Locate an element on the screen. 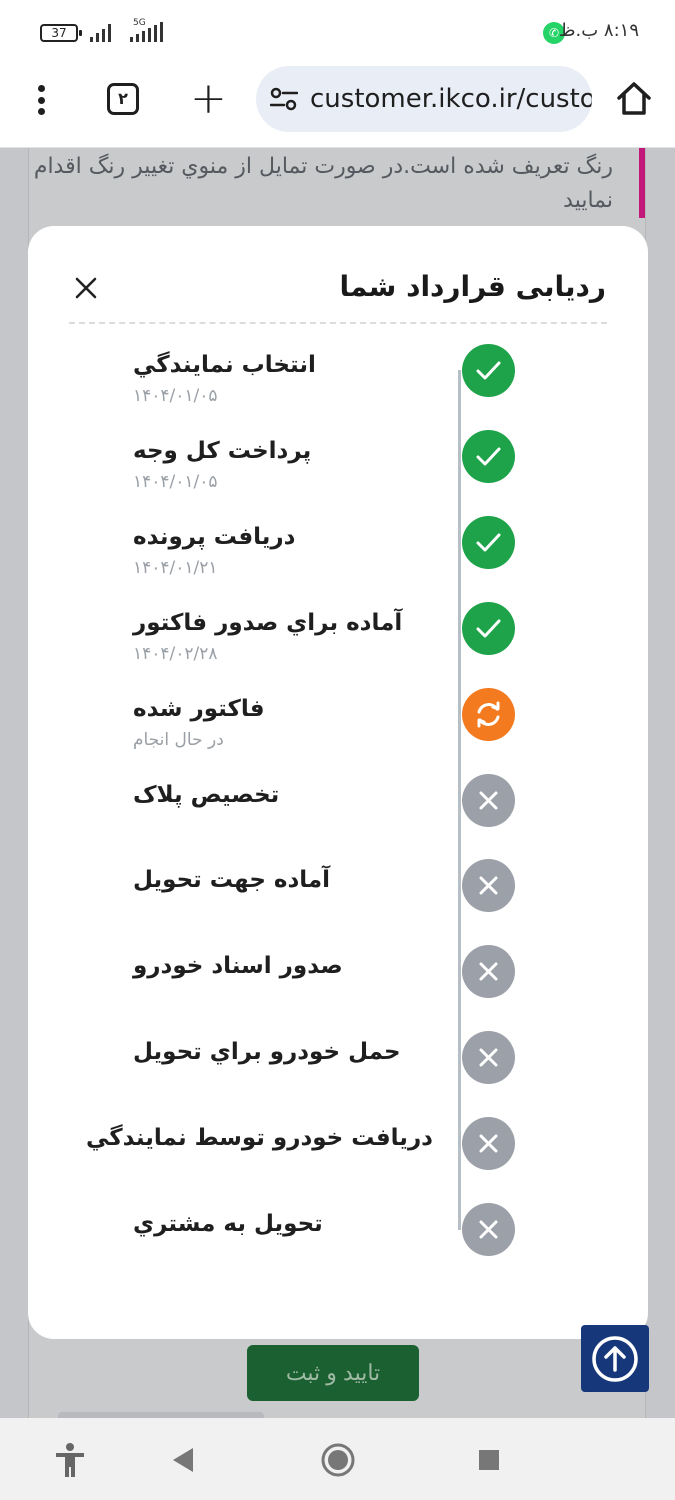 Image resolution: width=675 pixels, height=1500 pixels. site-settings-icon is located at coordinates (284, 99).